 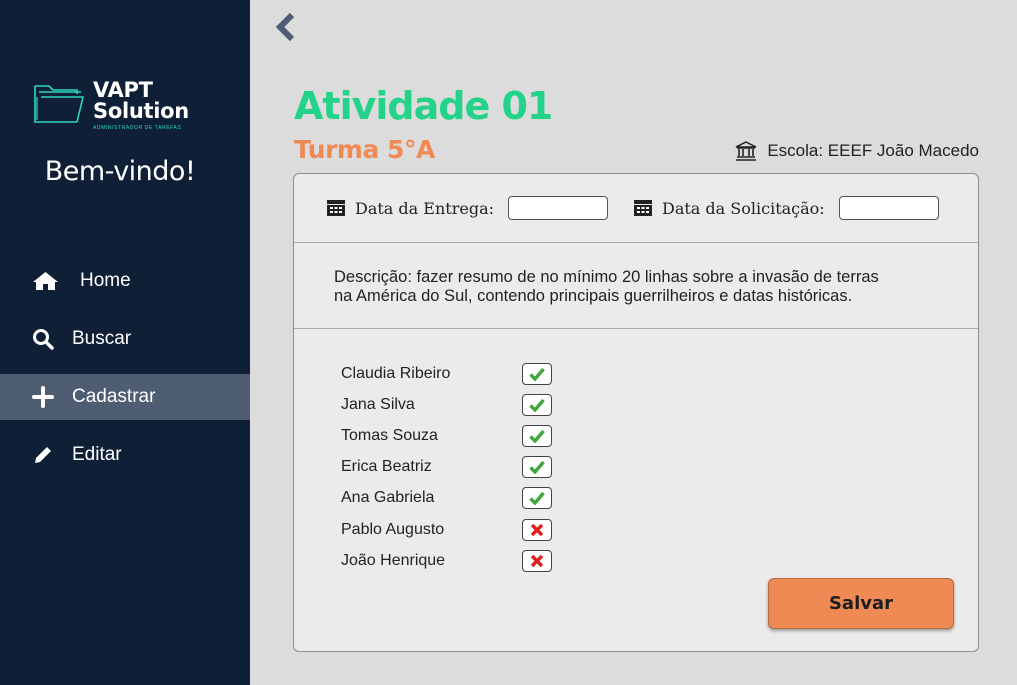 I want to click on solicitacao-label: Data da Solicitação:, so click(x=743, y=208).